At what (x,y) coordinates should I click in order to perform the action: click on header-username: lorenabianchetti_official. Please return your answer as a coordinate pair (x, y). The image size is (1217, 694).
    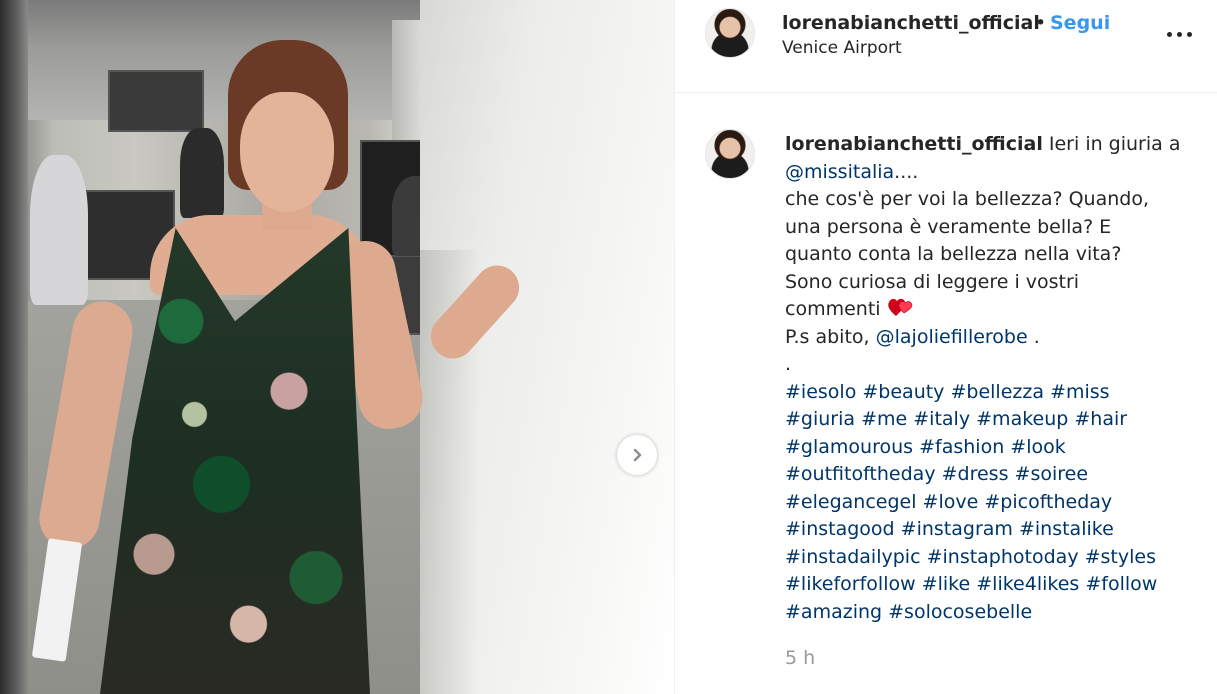
    Looking at the image, I should click on (911, 23).